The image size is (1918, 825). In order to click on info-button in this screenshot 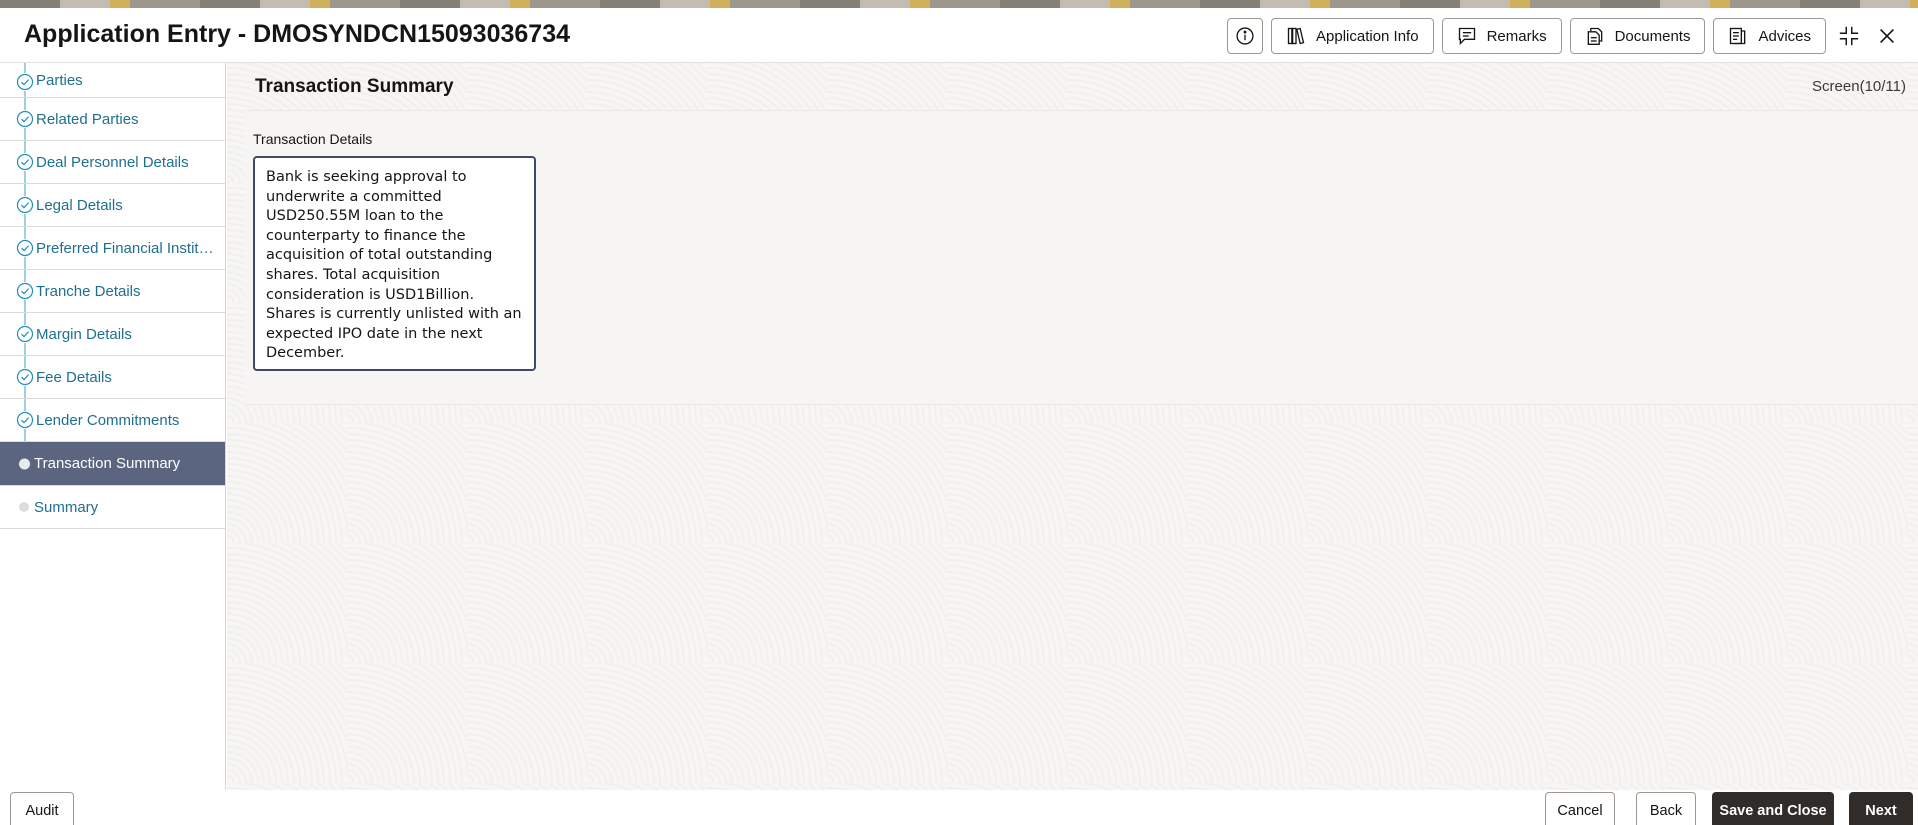, I will do `click(1245, 36)`.